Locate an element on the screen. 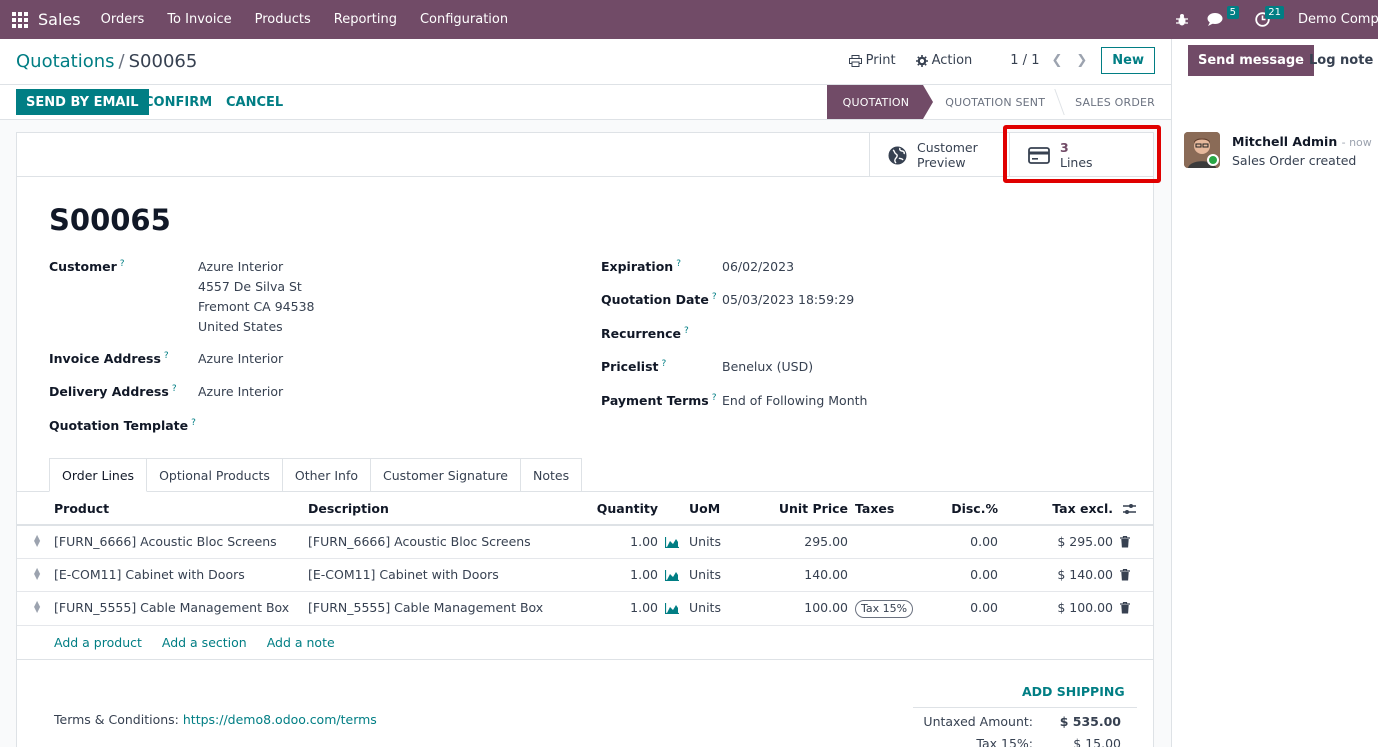 The width and height of the screenshot is (1378, 747). quotation-date-field: 05/03/2023 18:59:29 is located at coordinates (788, 300).